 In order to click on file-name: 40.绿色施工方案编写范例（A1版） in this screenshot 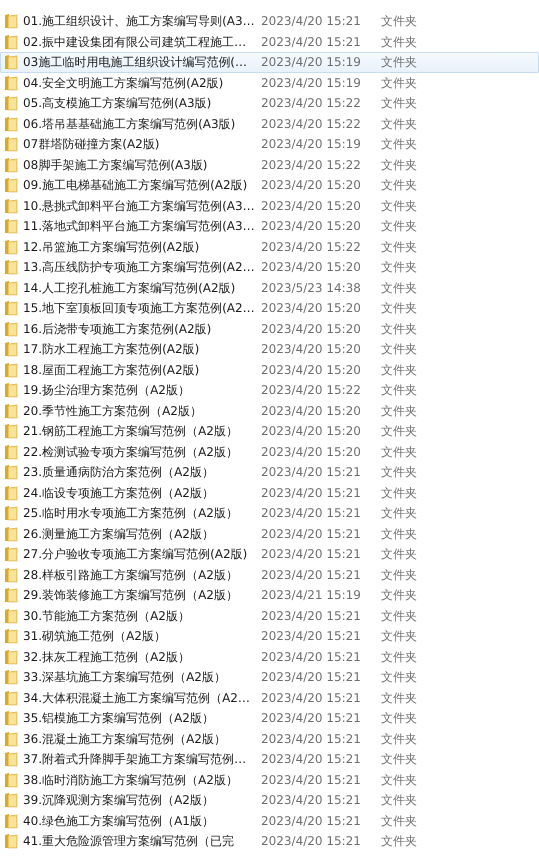, I will do `click(119, 820)`.